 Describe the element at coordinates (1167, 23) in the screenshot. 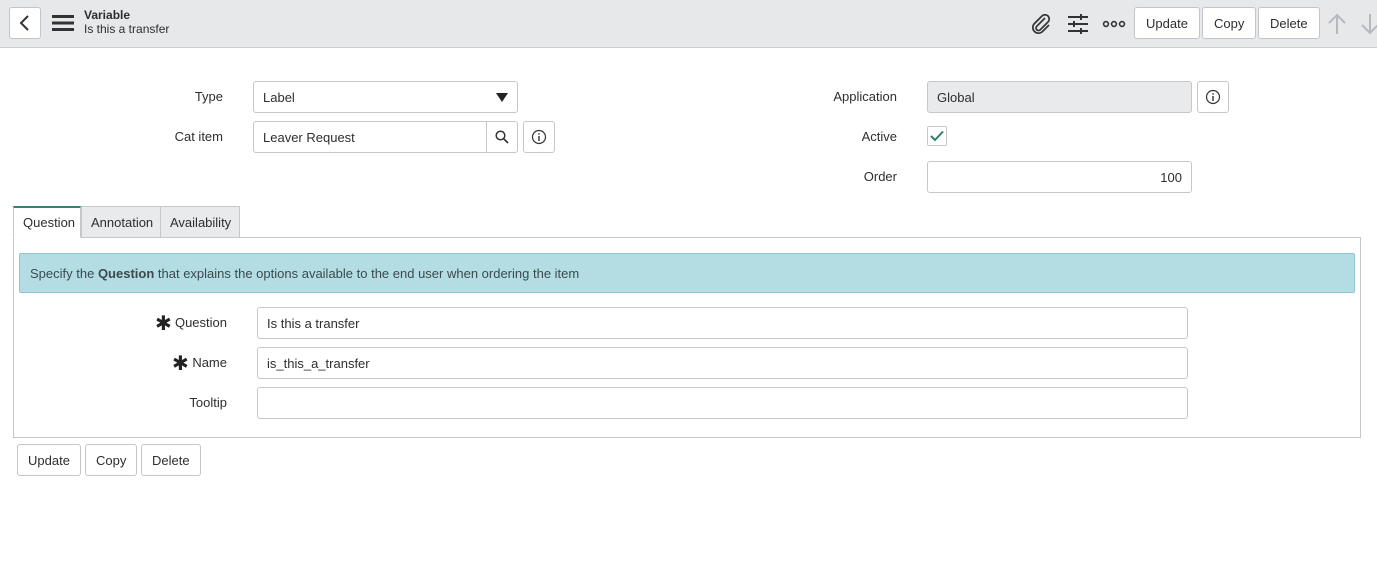

I see `header-update-button: Update` at that location.